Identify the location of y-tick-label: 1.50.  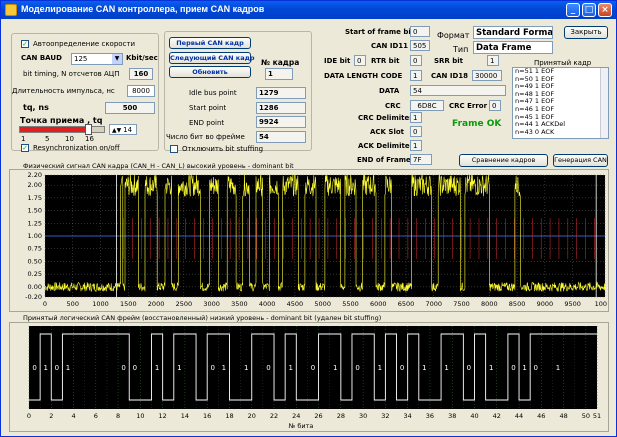
(35, 211).